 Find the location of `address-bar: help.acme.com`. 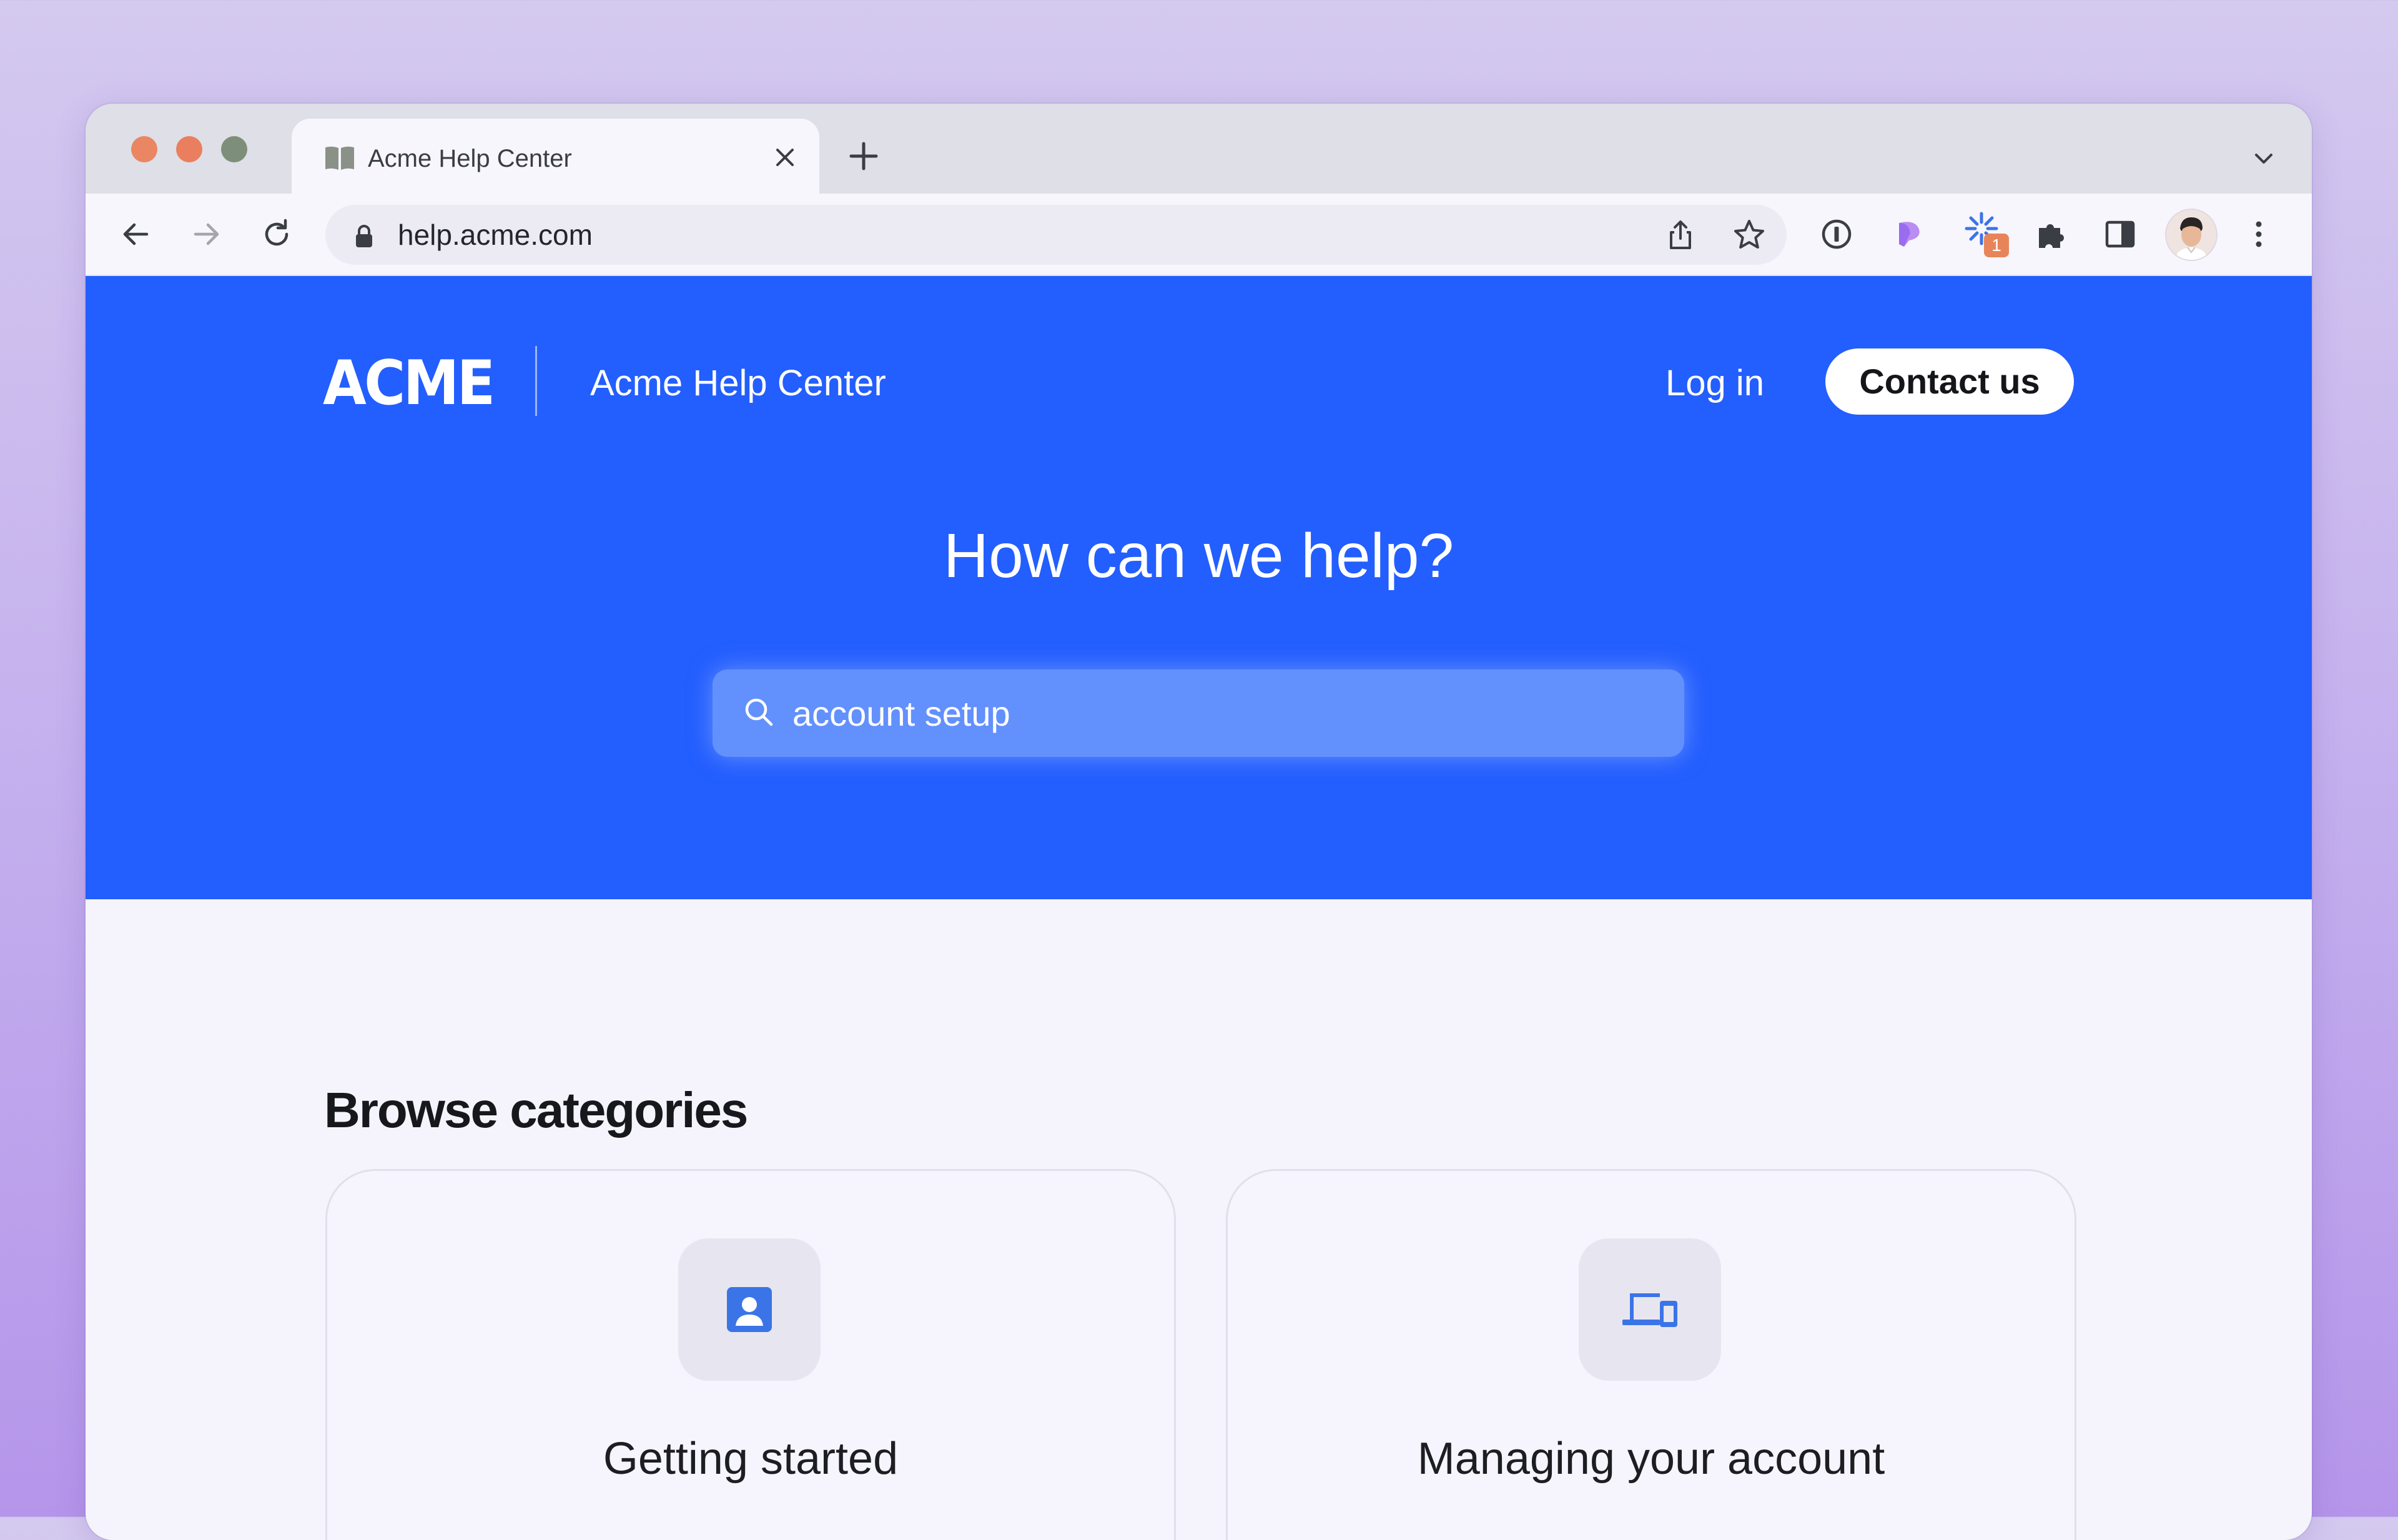

address-bar: help.acme.com is located at coordinates (1056, 235).